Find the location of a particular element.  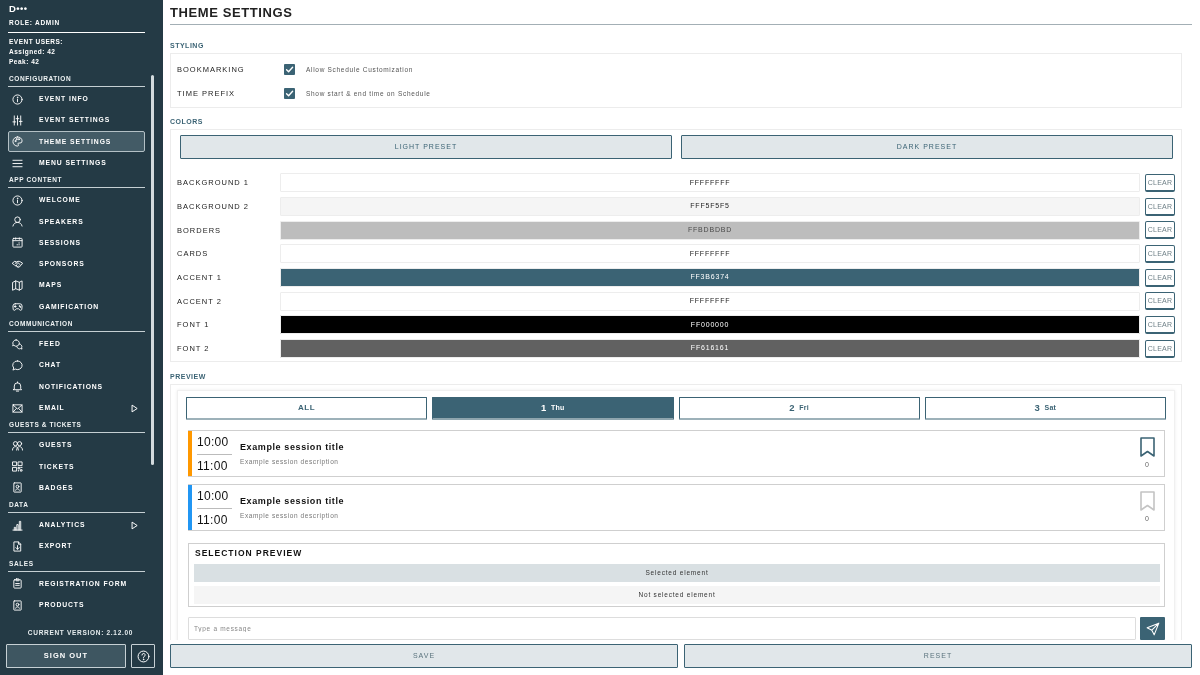

day-tab: ALL is located at coordinates (307, 409).